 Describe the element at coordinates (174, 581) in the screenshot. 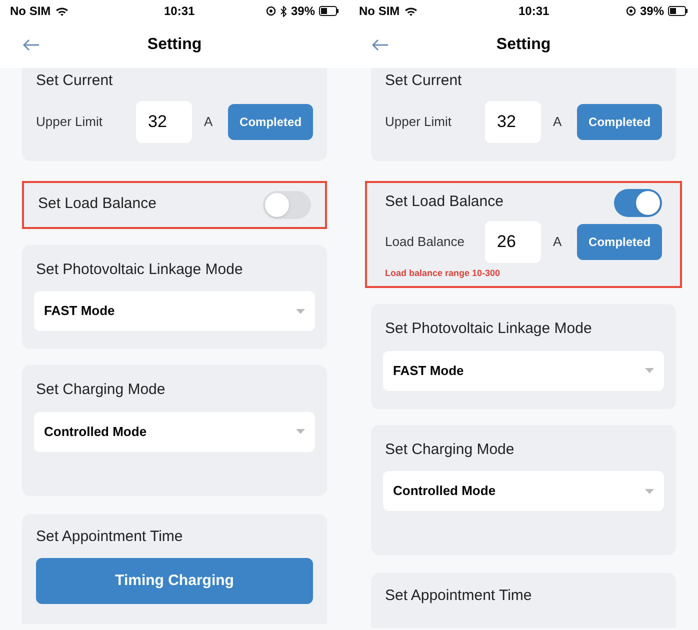

I see `timing-charging-button: Timing Charging` at that location.